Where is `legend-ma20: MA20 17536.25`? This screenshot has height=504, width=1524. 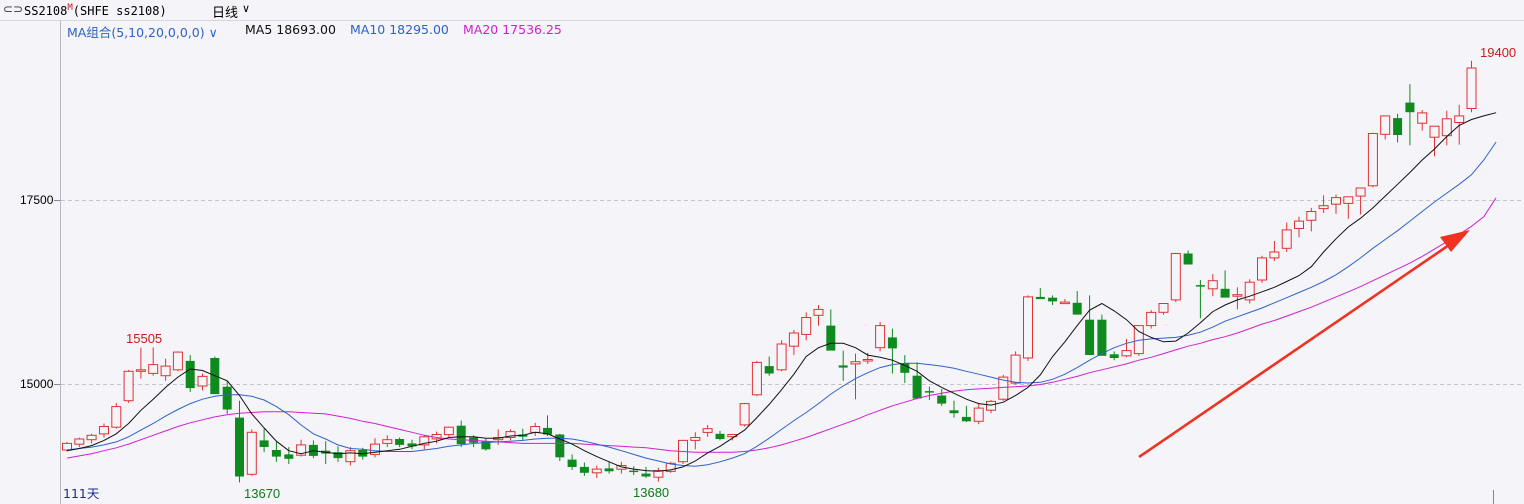 legend-ma20: MA20 17536.25 is located at coordinates (512, 29).